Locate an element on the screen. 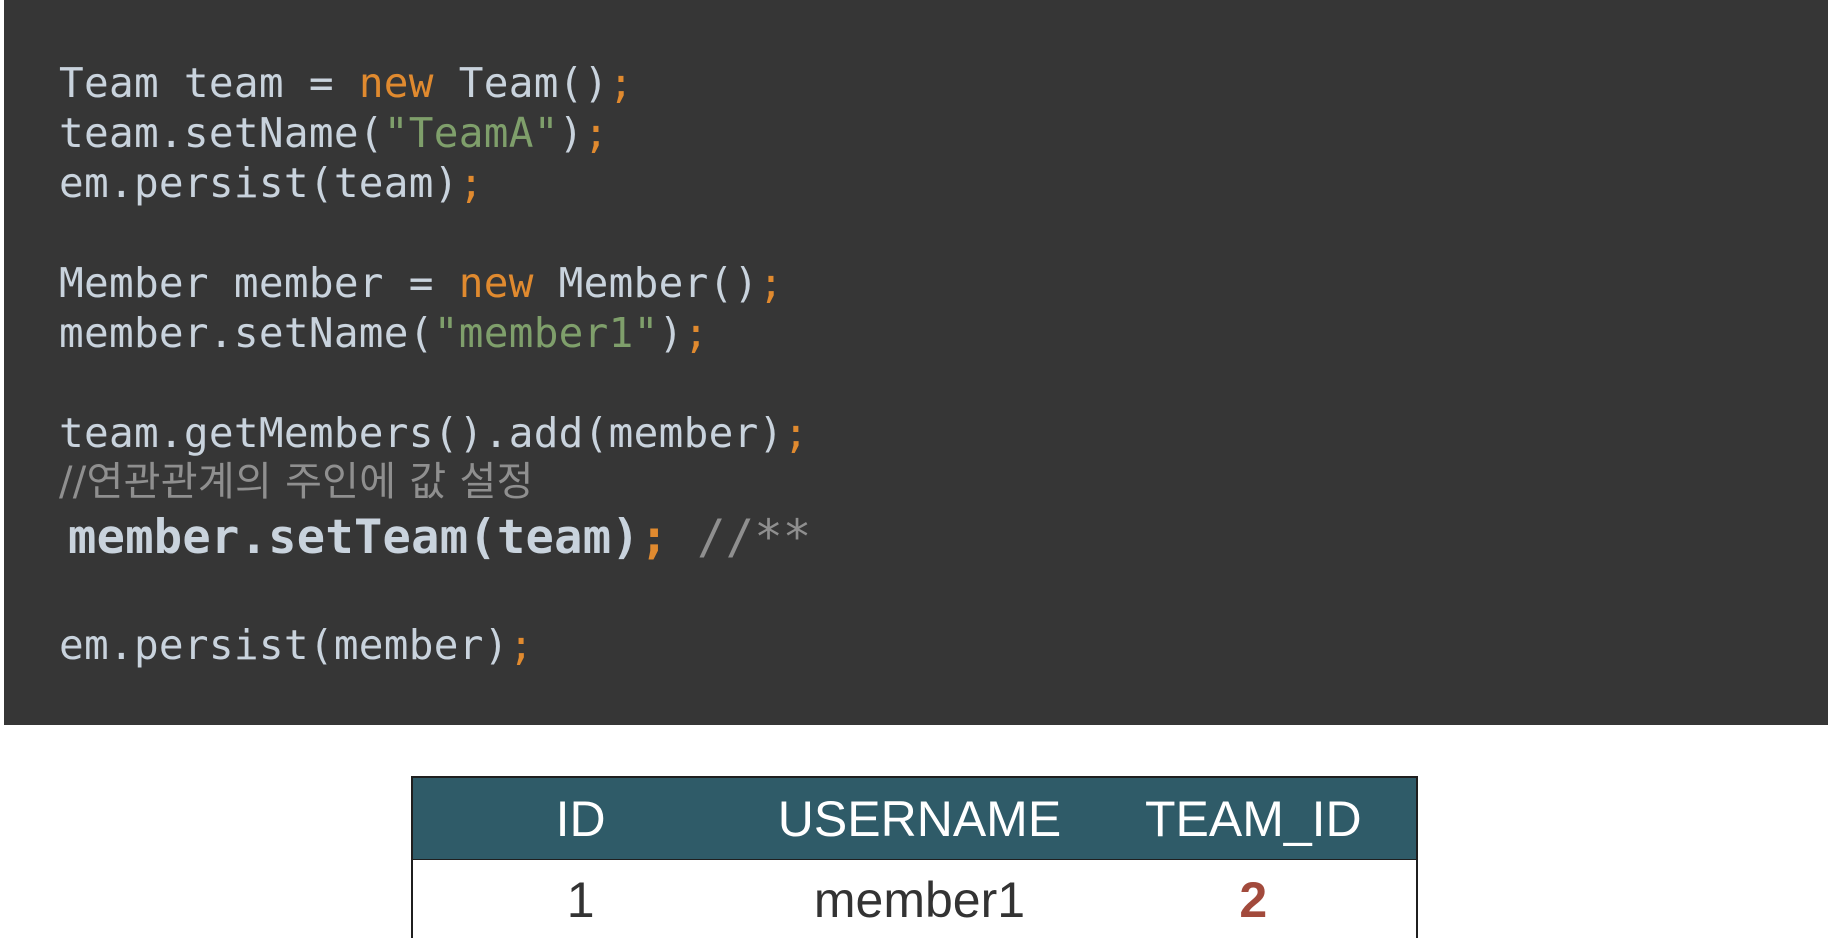  cell-username: member1 is located at coordinates (919, 899).